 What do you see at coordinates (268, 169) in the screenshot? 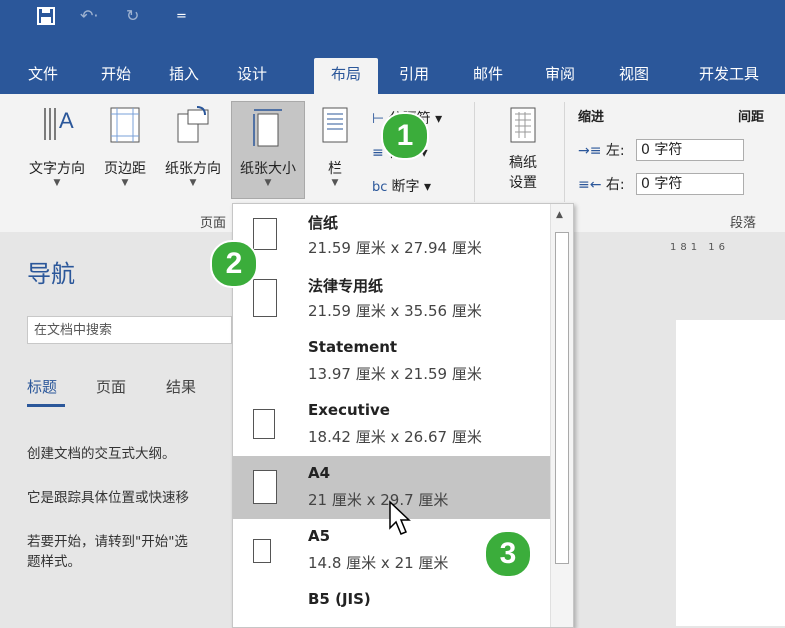
I see `size-label: 纸张大小` at bounding box center [268, 169].